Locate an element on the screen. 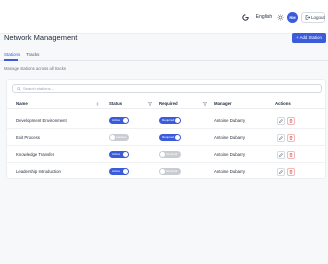  top-bar: English RM Logout is located at coordinates (164, 17).